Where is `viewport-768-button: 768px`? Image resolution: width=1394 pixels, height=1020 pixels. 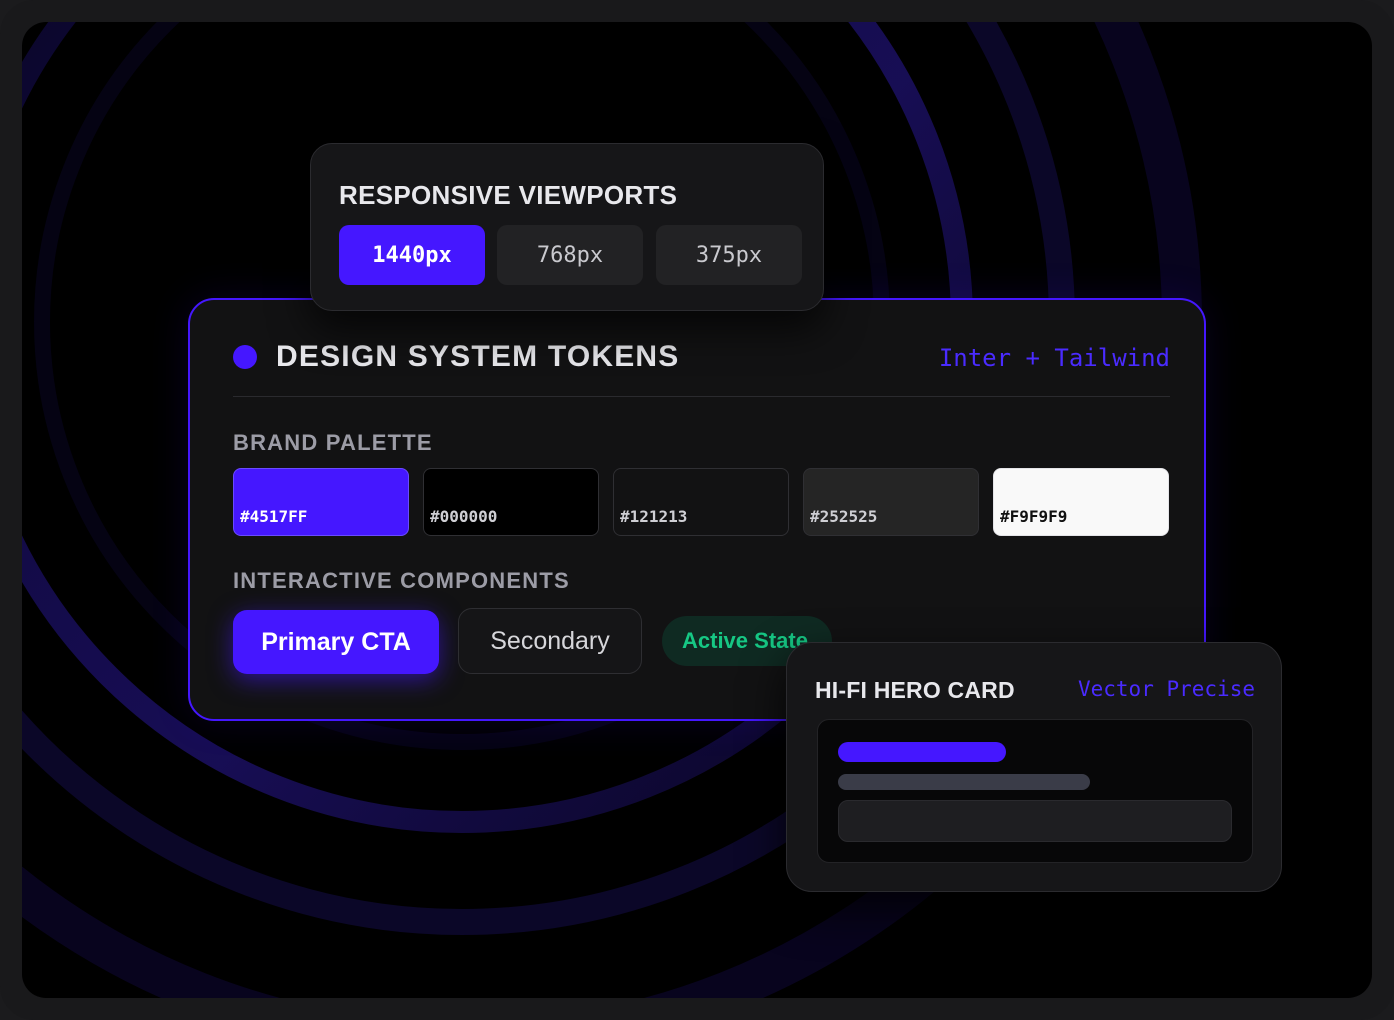
viewport-768-button: 768px is located at coordinates (570, 255).